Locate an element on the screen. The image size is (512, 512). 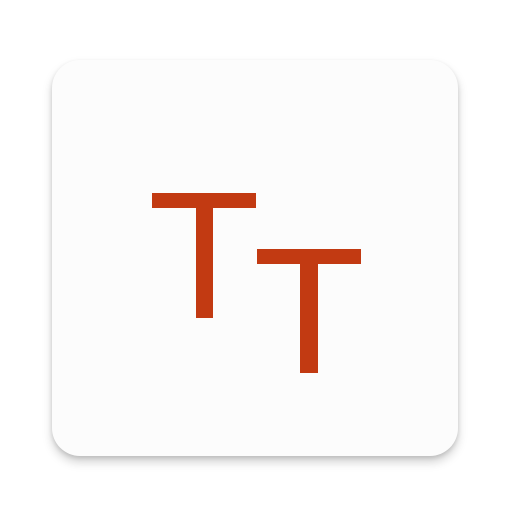
letter-t-large-icon is located at coordinates (204, 255).